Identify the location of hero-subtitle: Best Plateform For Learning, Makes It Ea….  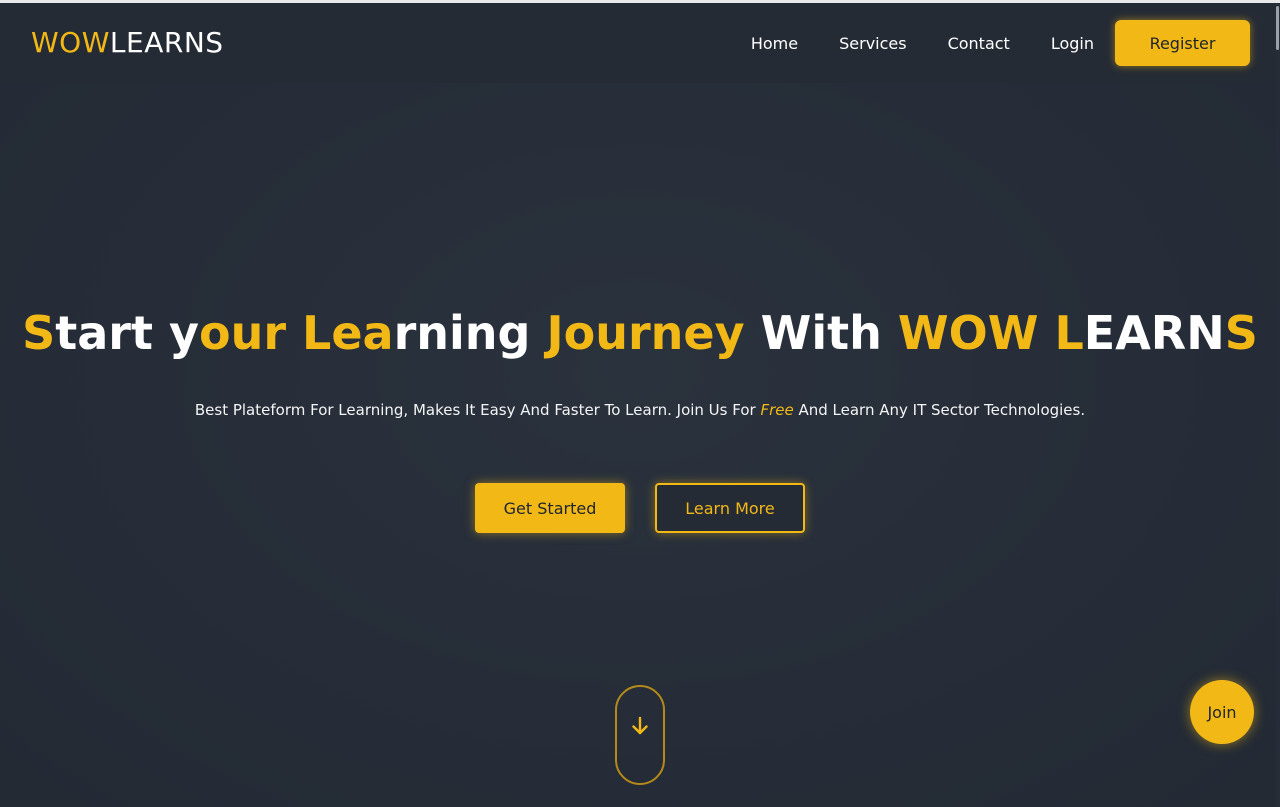
(640, 410).